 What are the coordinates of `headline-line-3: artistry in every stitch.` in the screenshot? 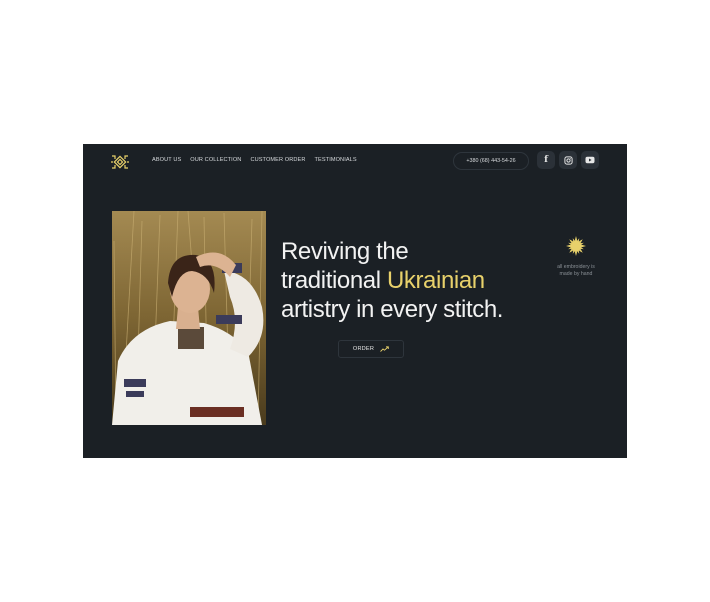 It's located at (392, 309).